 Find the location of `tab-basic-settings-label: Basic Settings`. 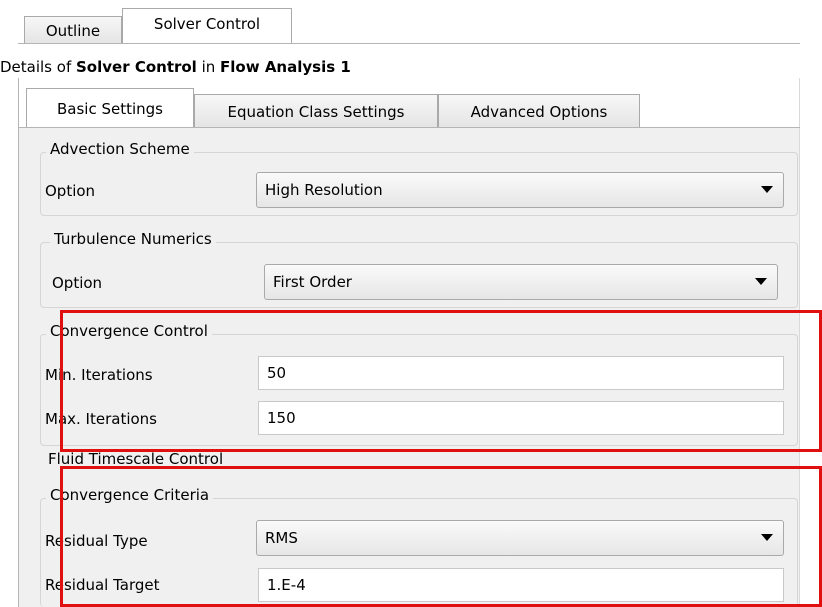

tab-basic-settings-label: Basic Settings is located at coordinates (109, 108).